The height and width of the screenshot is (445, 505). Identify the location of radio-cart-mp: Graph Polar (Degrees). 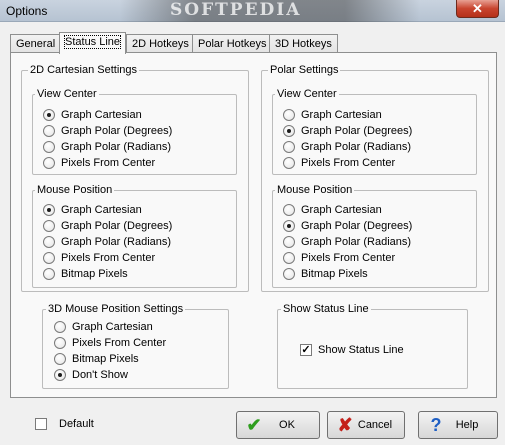
(107, 226).